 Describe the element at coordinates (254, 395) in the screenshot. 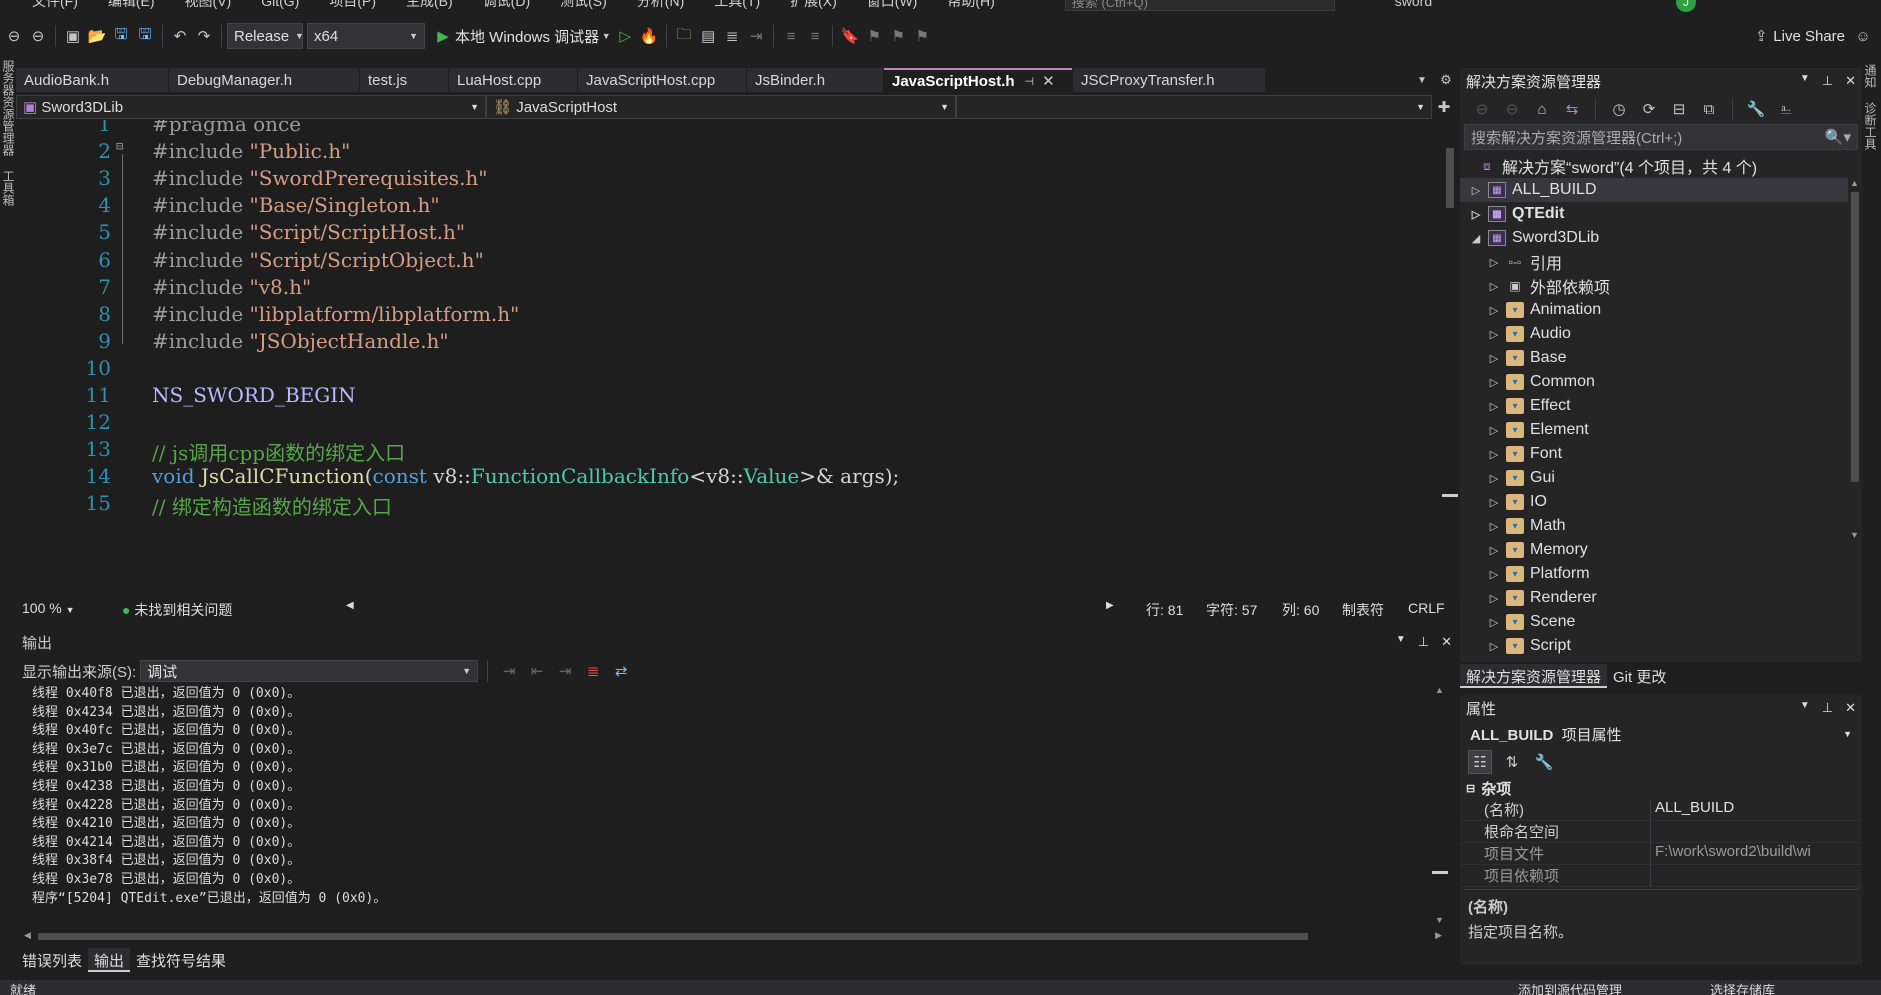

I see `code-line: NS_SWORD_BEGIN` at that location.